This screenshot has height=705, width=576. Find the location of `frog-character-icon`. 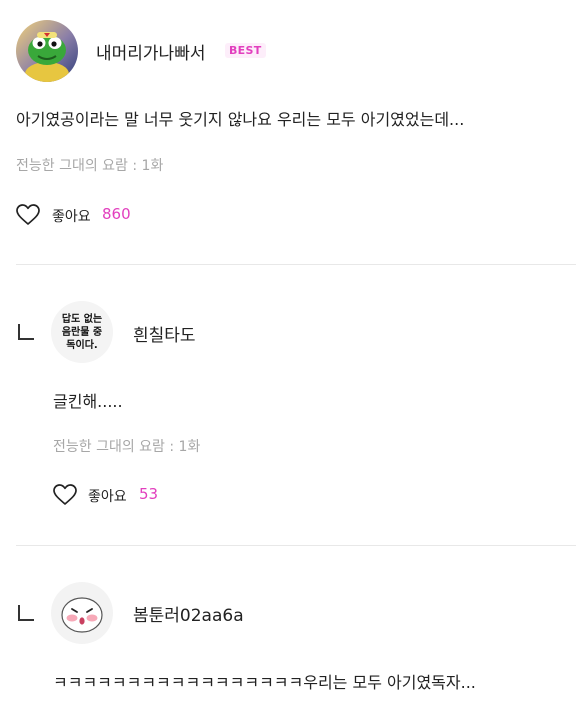

frog-character-icon is located at coordinates (47, 51).